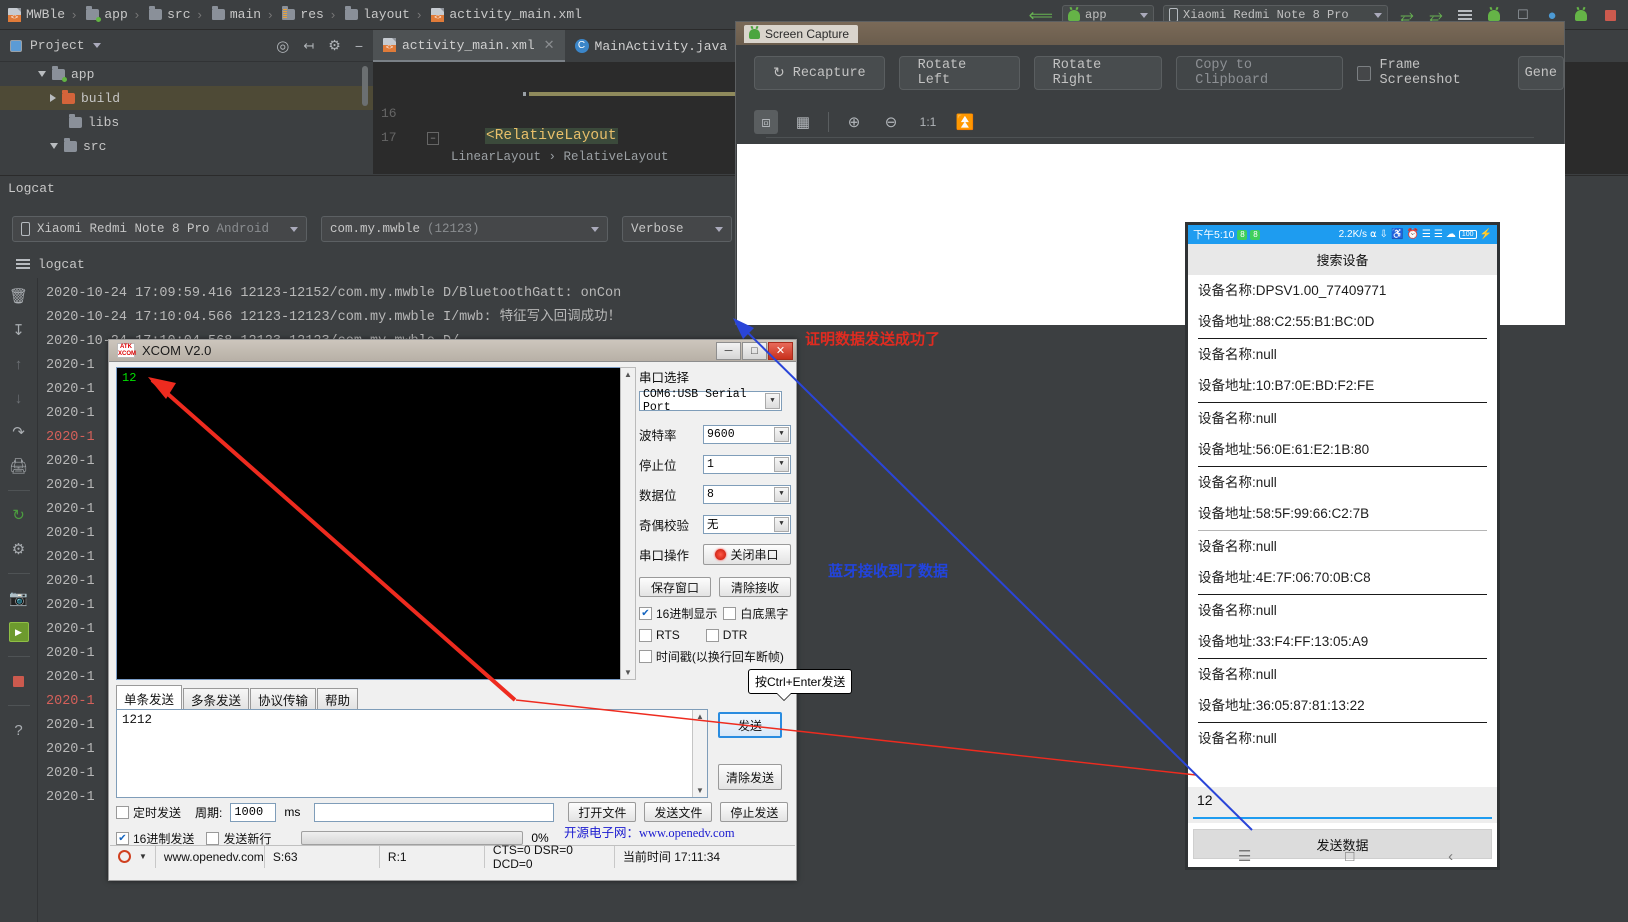  What do you see at coordinates (412, 753) in the screenshot?
I see `xcom-send-textarea: 1212 ▲ ▼` at bounding box center [412, 753].